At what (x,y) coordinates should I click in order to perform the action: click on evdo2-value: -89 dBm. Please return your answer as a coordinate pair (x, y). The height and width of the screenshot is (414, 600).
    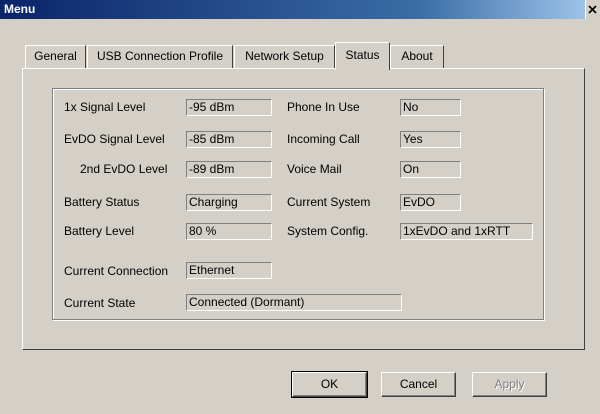
    Looking at the image, I should click on (229, 169).